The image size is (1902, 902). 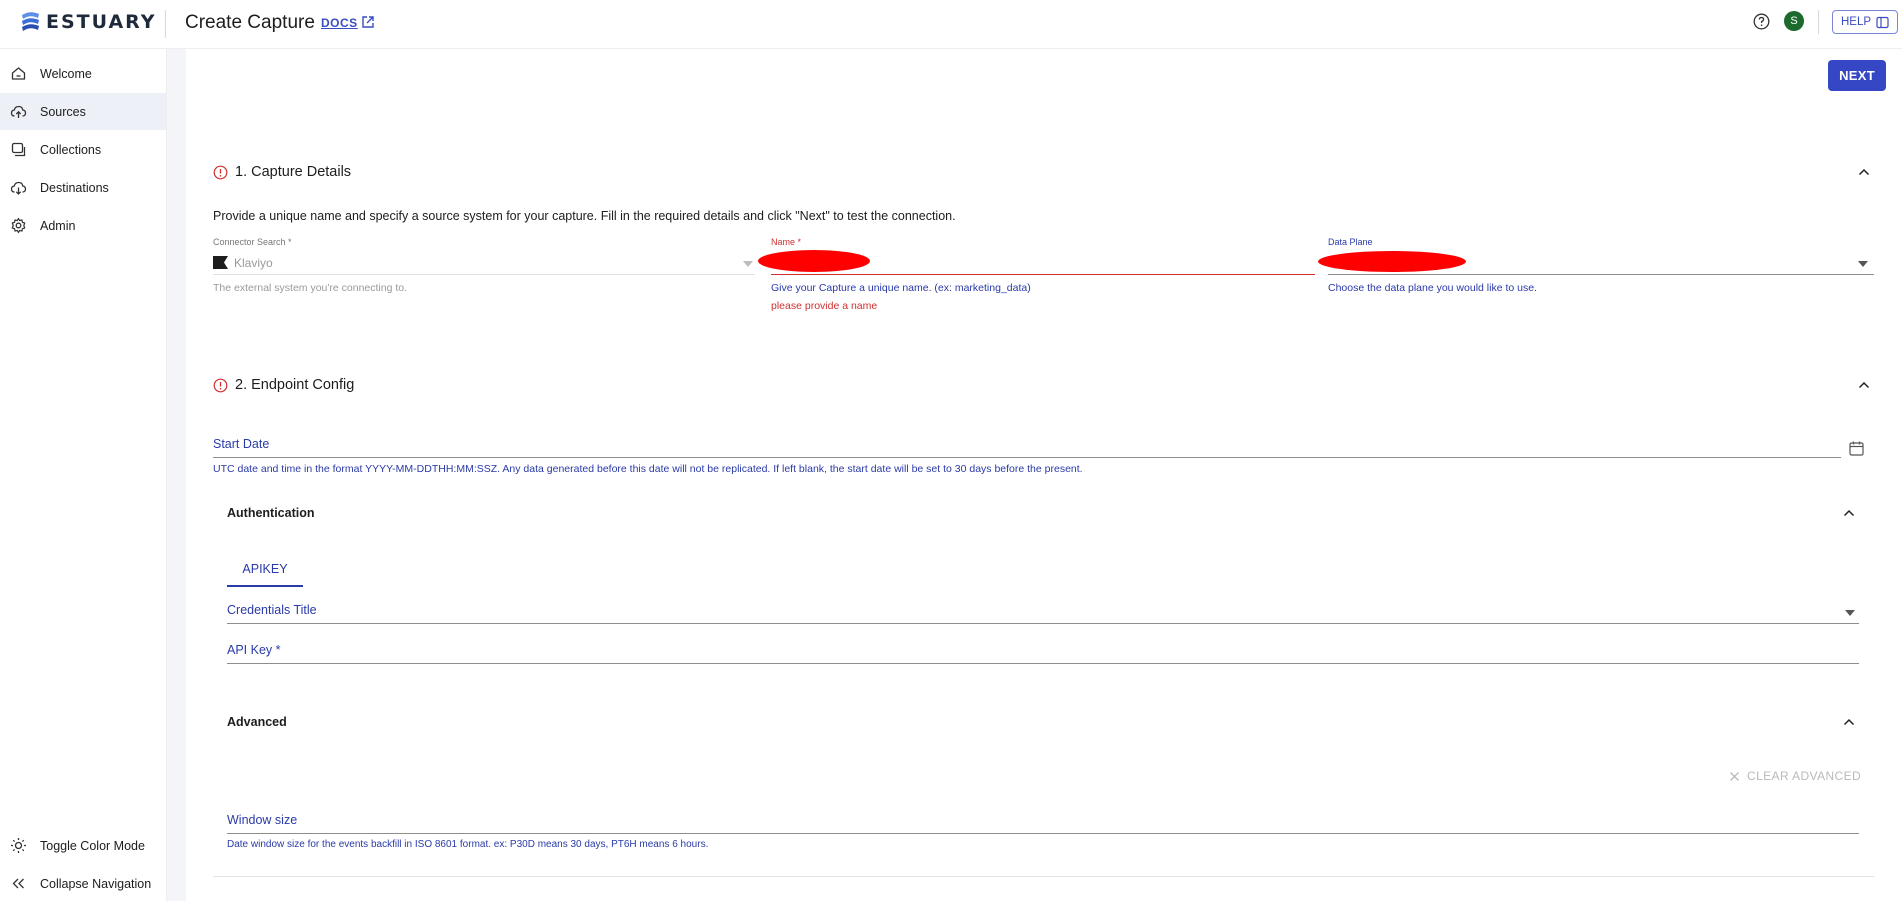 I want to click on close-icon, so click(x=1734, y=776).